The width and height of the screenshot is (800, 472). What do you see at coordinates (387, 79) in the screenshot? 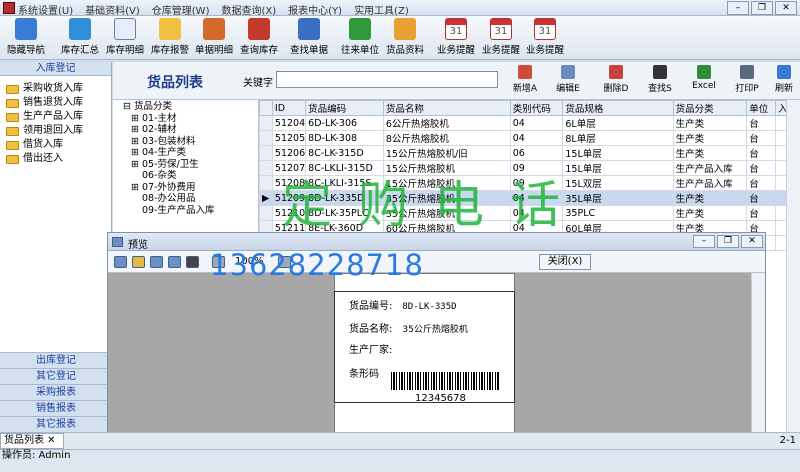
I see `keyword-input` at bounding box center [387, 79].